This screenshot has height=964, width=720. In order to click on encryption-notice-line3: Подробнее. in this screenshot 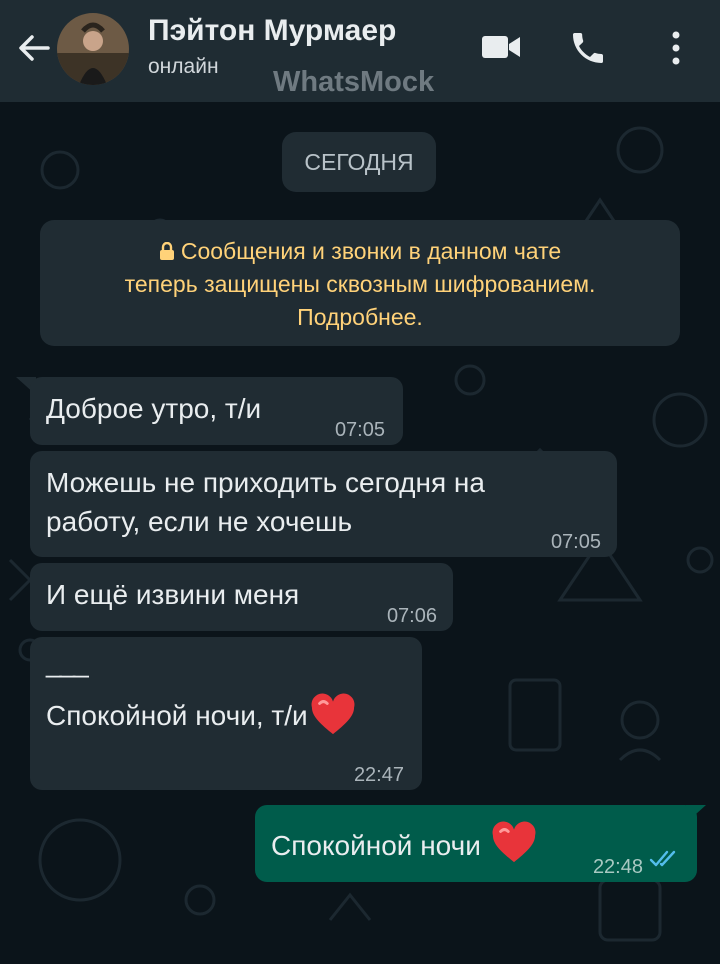, I will do `click(360, 317)`.